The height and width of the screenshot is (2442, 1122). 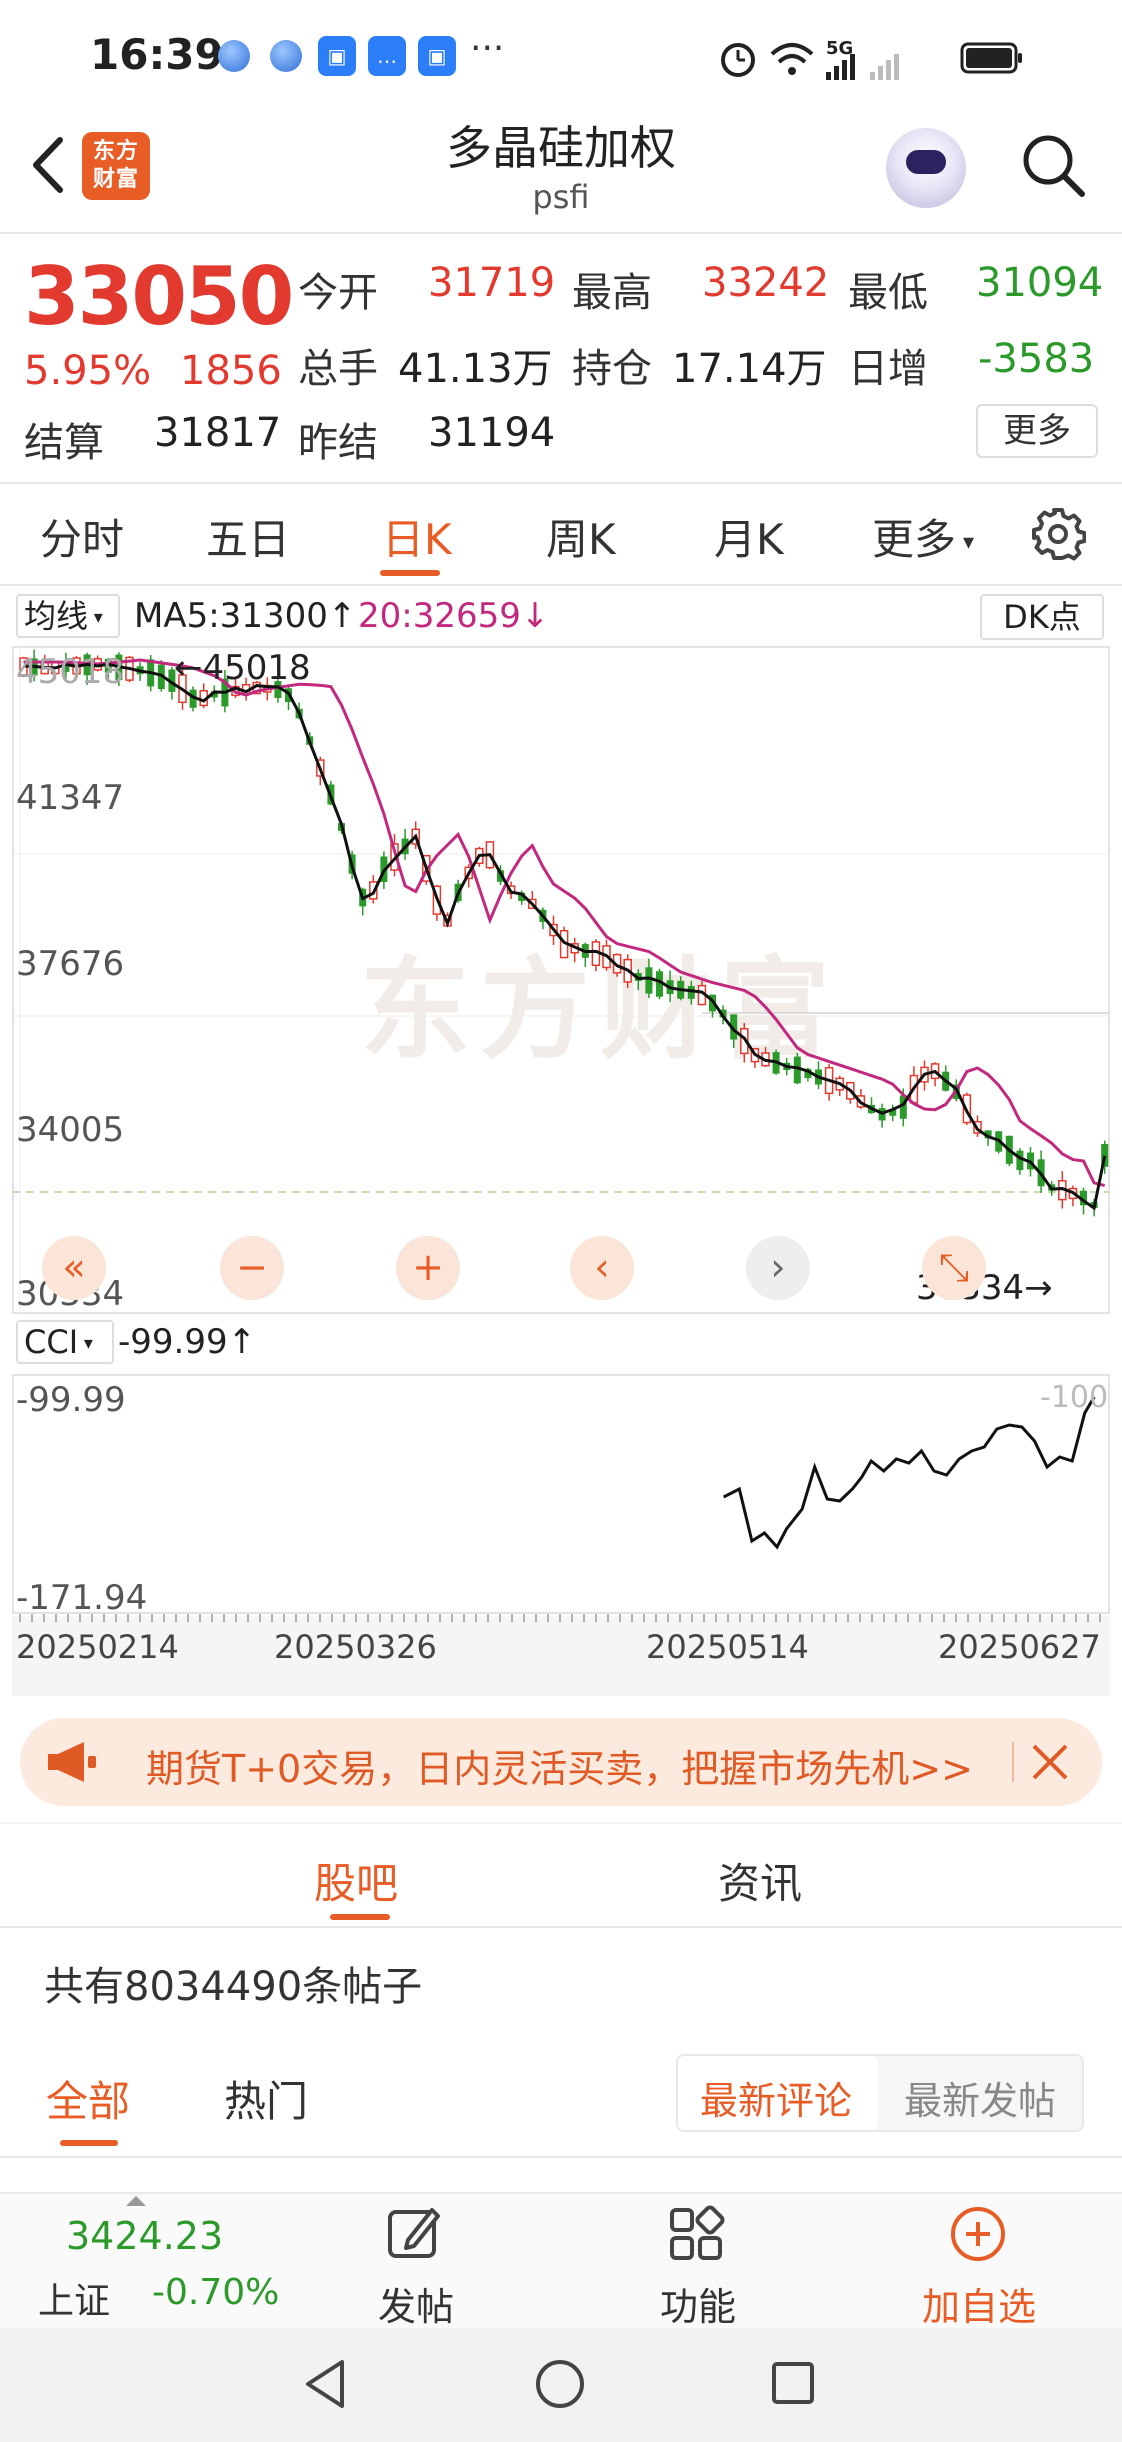 What do you see at coordinates (70, 1130) in the screenshot?
I see `y-axis-label: 34005` at bounding box center [70, 1130].